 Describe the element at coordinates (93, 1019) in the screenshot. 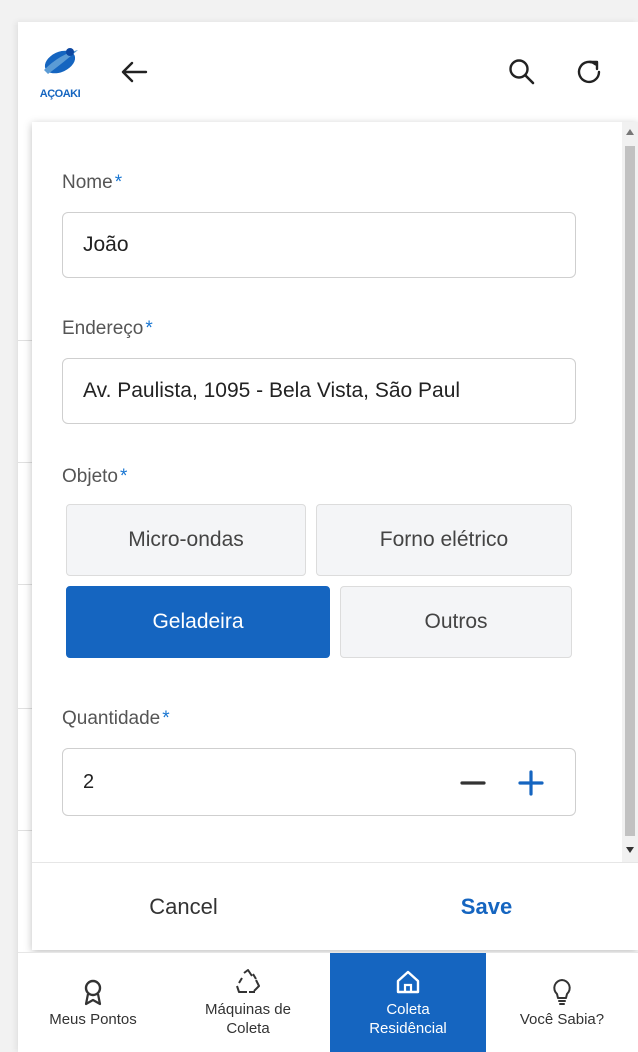

I see `nav-label: Meus Pontos` at that location.